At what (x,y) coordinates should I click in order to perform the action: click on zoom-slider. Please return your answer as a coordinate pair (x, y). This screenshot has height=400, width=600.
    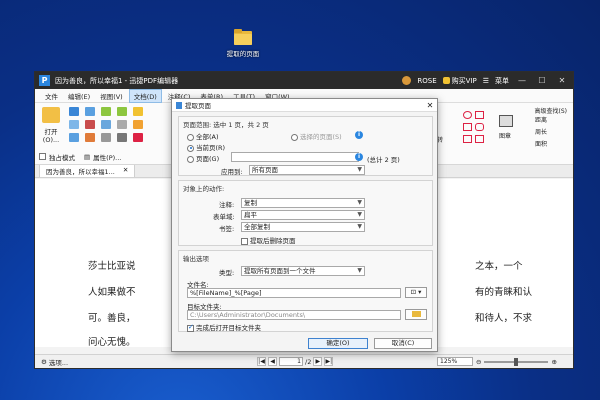
    Looking at the image, I should click on (516, 361).